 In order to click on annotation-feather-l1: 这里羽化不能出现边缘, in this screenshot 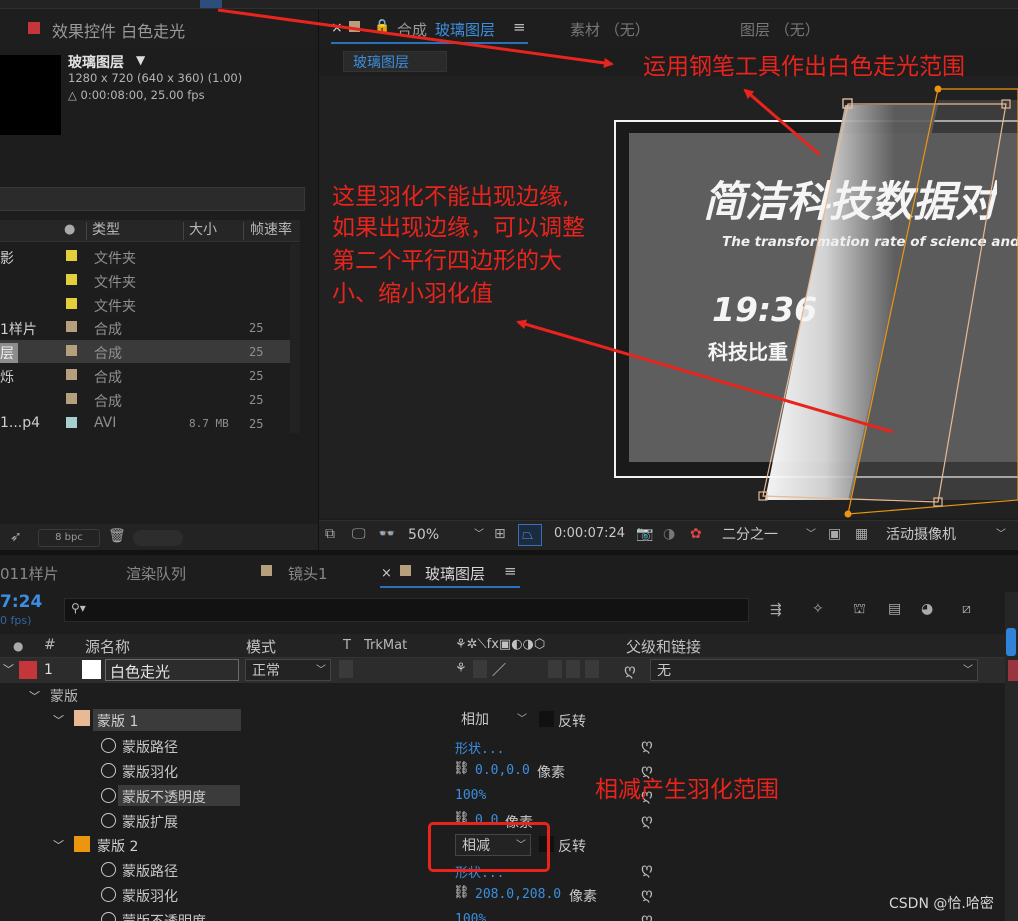, I will do `click(451, 197)`.